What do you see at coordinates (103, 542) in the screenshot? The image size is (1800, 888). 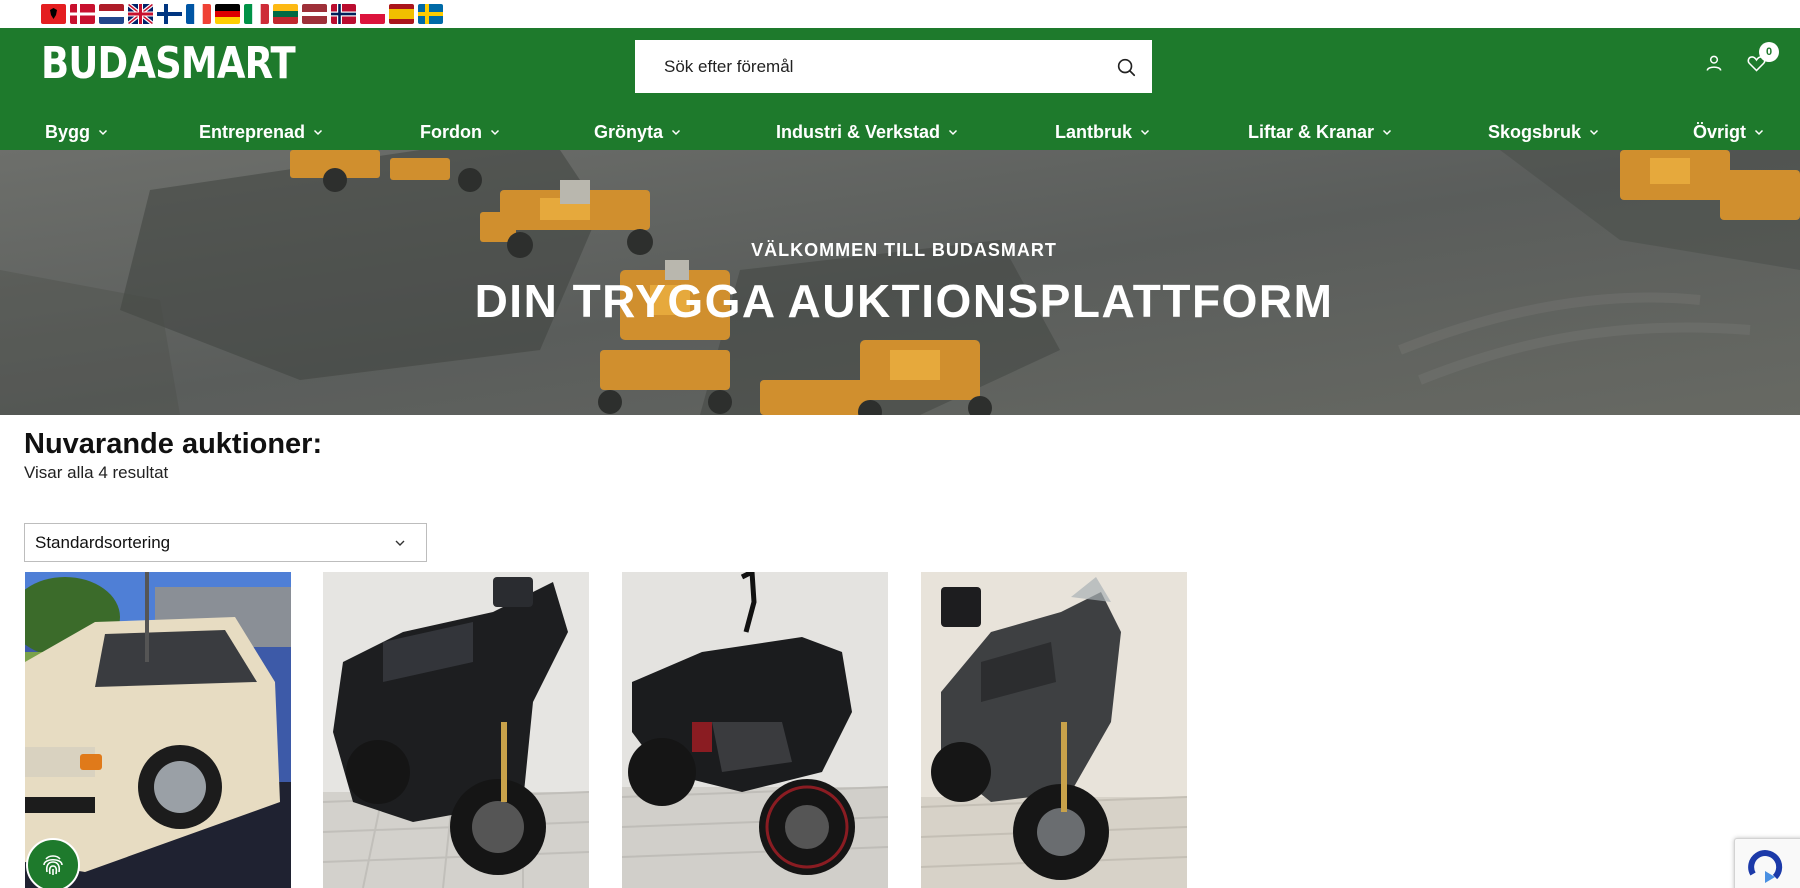 I see `sort-select-value: Standardsortering` at bounding box center [103, 542].